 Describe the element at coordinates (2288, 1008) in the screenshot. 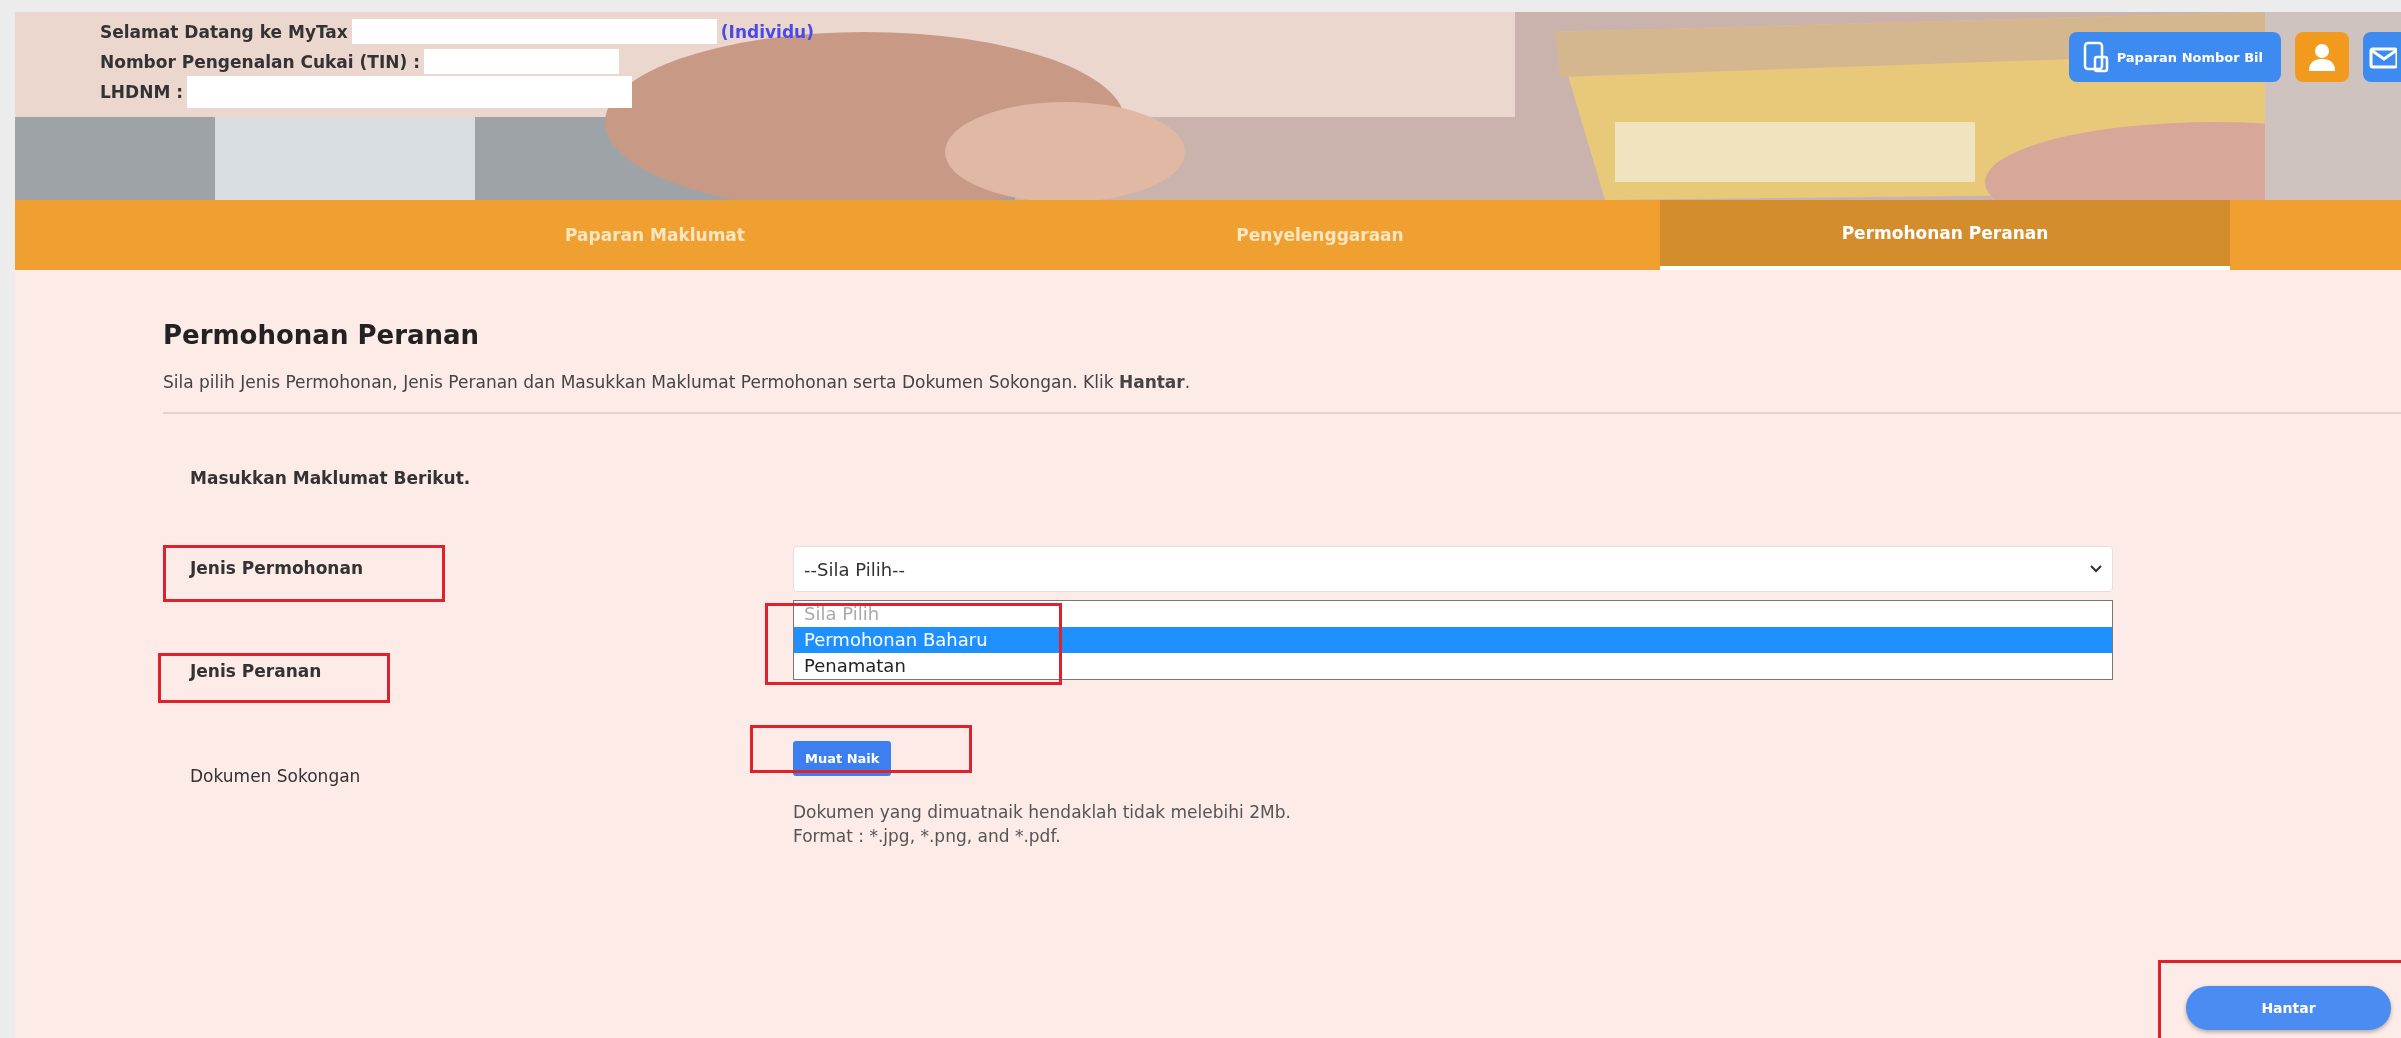

I see `submit-button: Hantar` at that location.